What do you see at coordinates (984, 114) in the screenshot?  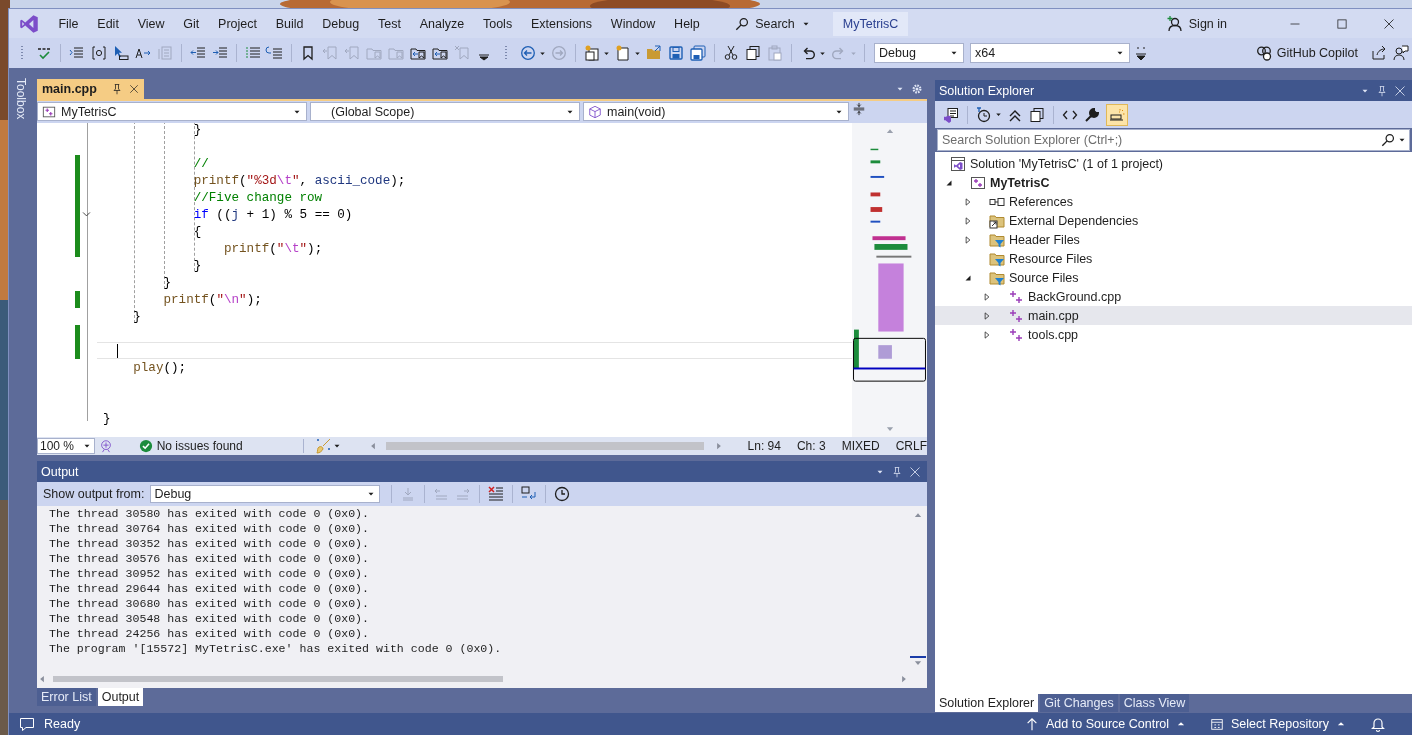 I see `history-icon` at bounding box center [984, 114].